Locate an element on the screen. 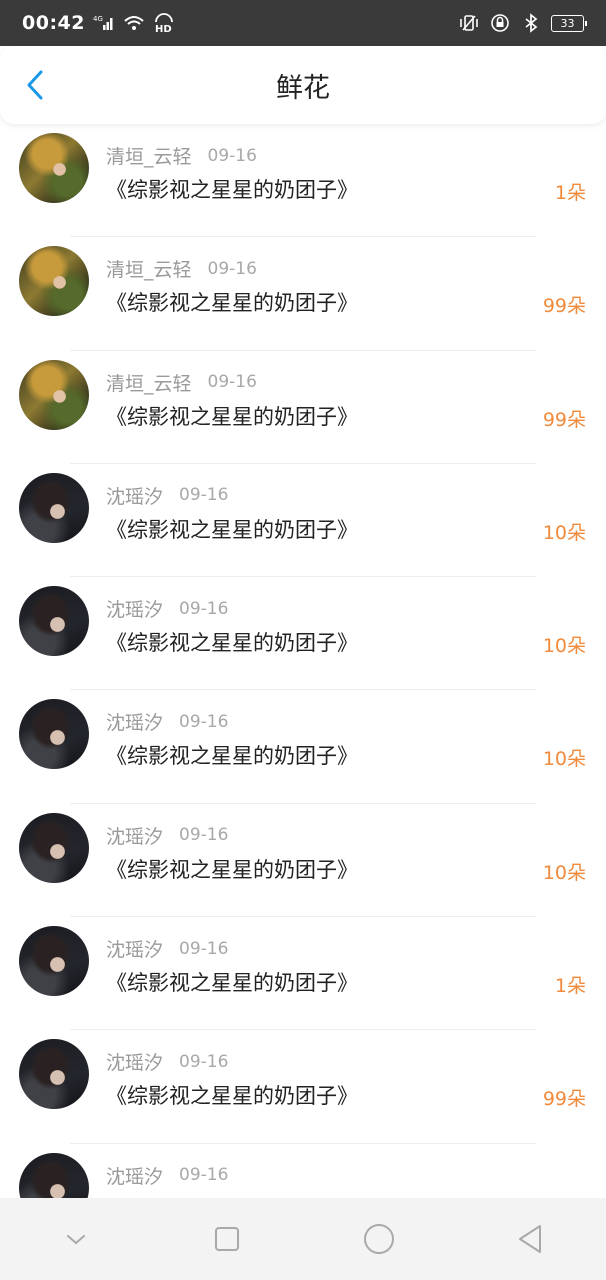 This screenshot has width=606, height=1280. bluetooth-icon is located at coordinates (531, 23).